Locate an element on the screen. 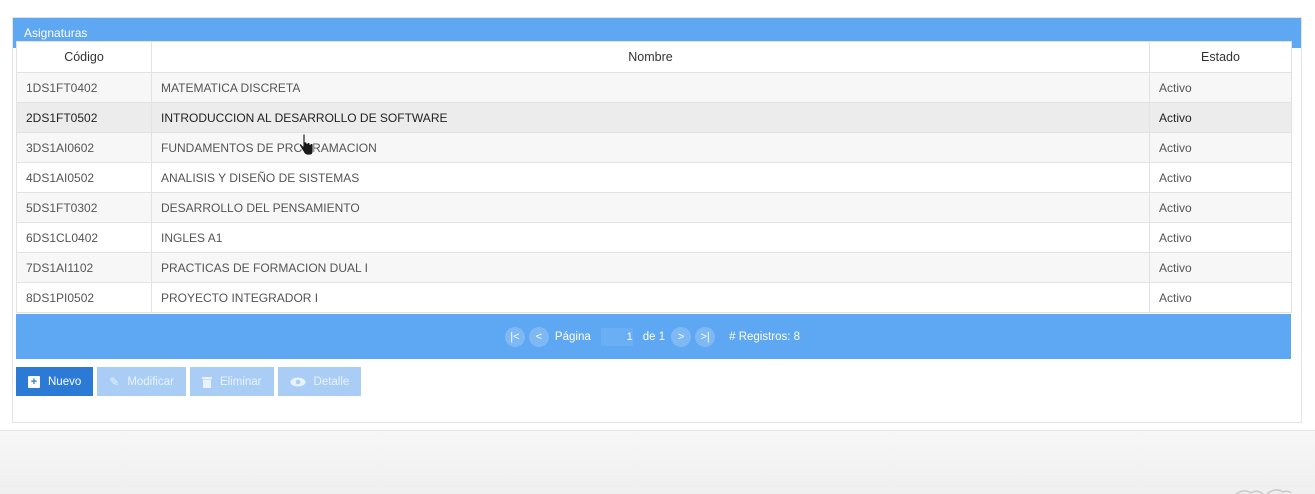  eye-icon is located at coordinates (298, 382).